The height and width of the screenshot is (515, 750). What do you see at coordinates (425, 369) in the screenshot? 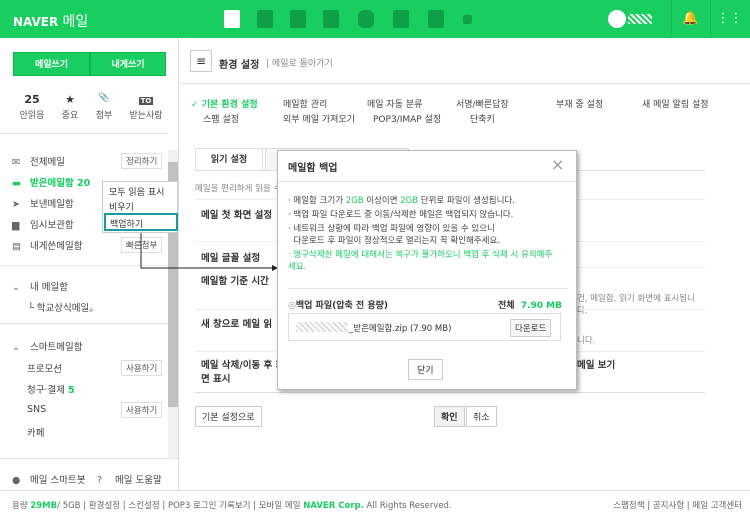
I see `dialog-close-button: 닫기` at bounding box center [425, 369].